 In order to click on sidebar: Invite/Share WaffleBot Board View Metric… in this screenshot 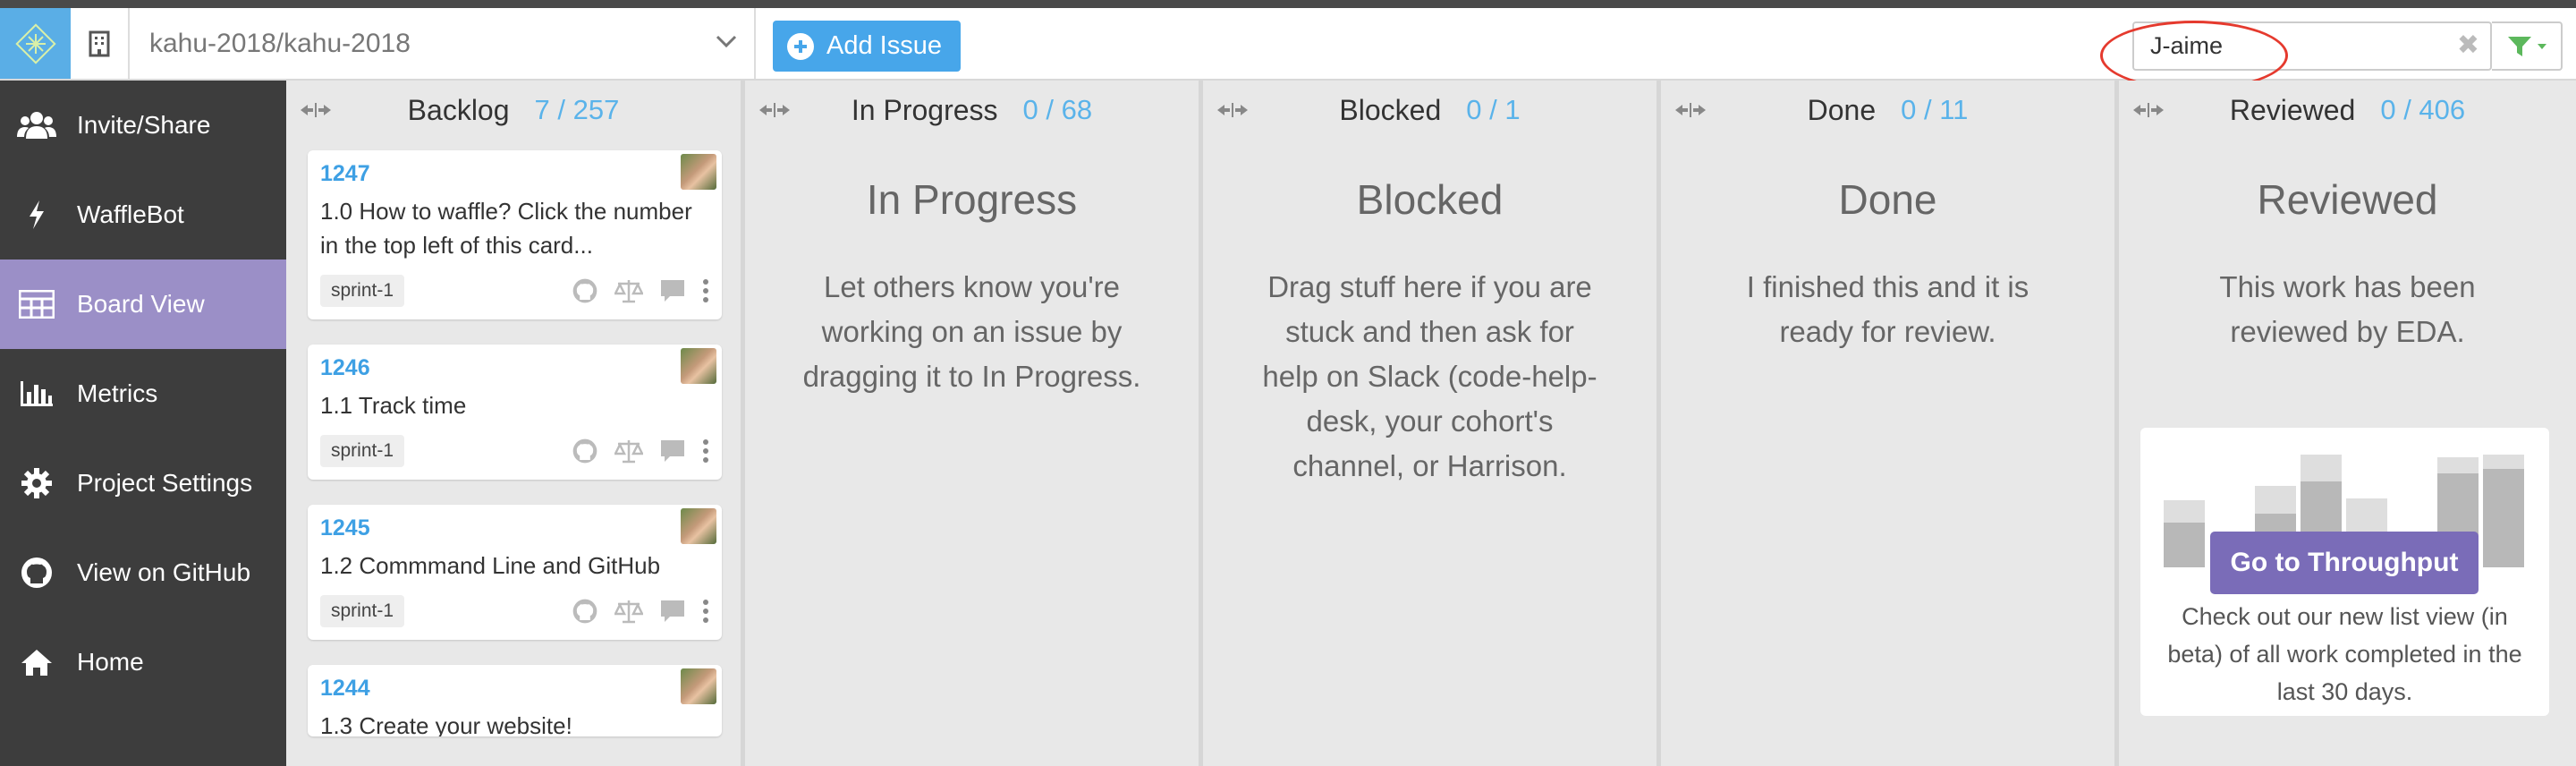, I will do `click(143, 423)`.